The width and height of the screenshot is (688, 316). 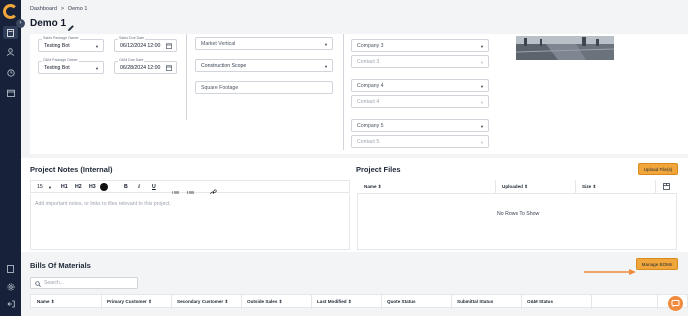 I want to click on underline-button: U, so click(x=154, y=187).